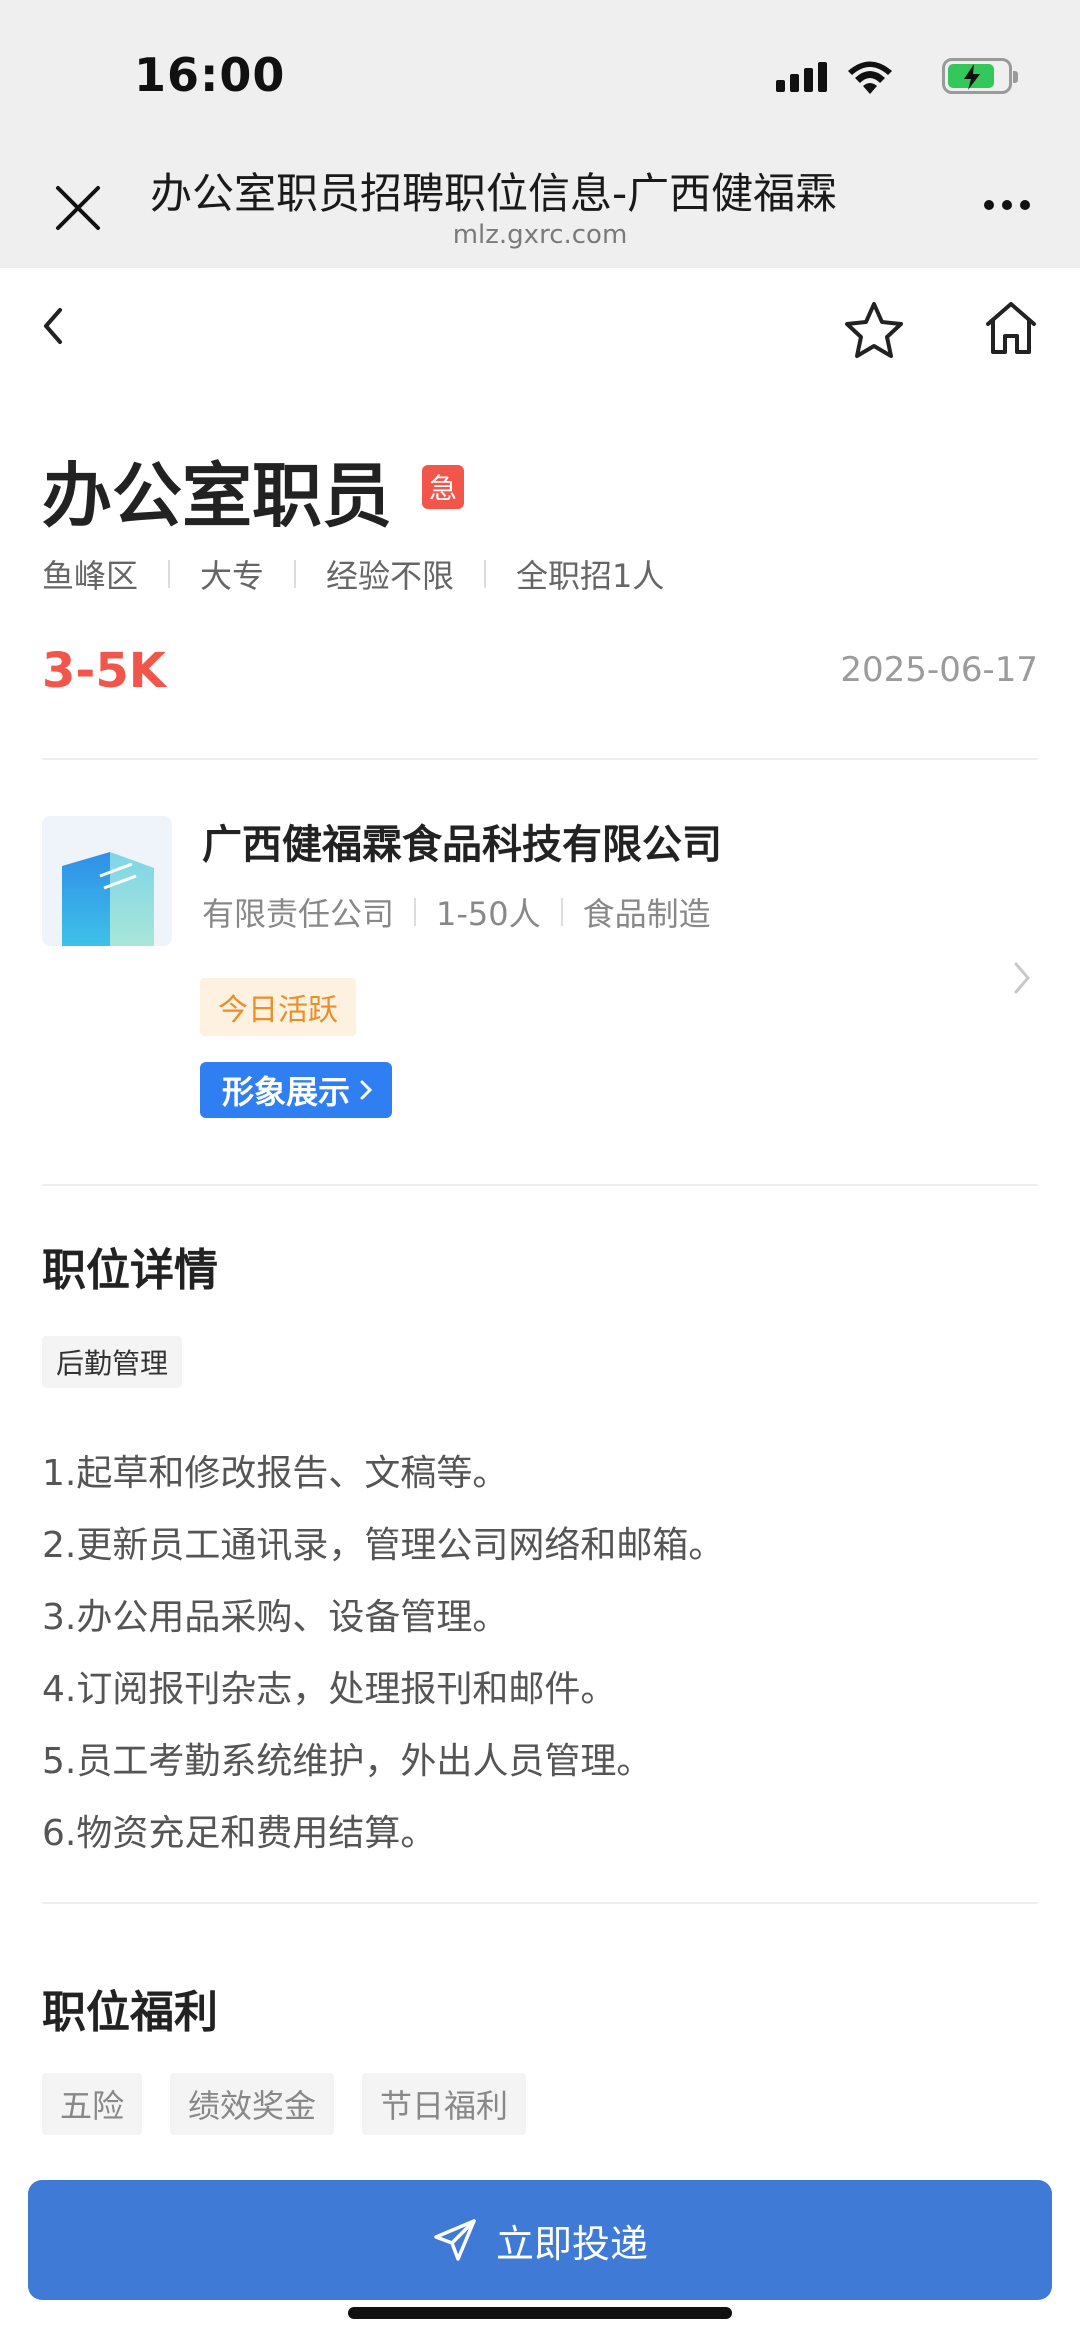 The width and height of the screenshot is (1080, 2341). Describe the element at coordinates (1007, 205) in the screenshot. I see `more-options-icon` at that location.